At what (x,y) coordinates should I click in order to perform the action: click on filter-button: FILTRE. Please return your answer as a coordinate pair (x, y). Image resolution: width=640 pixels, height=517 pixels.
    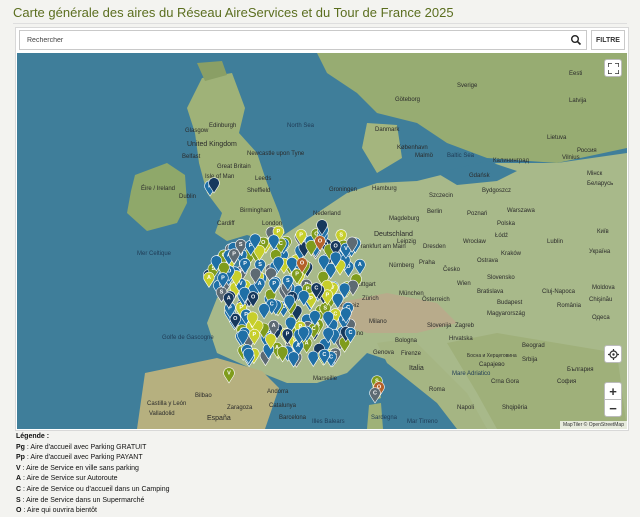
    Looking at the image, I should click on (608, 40).